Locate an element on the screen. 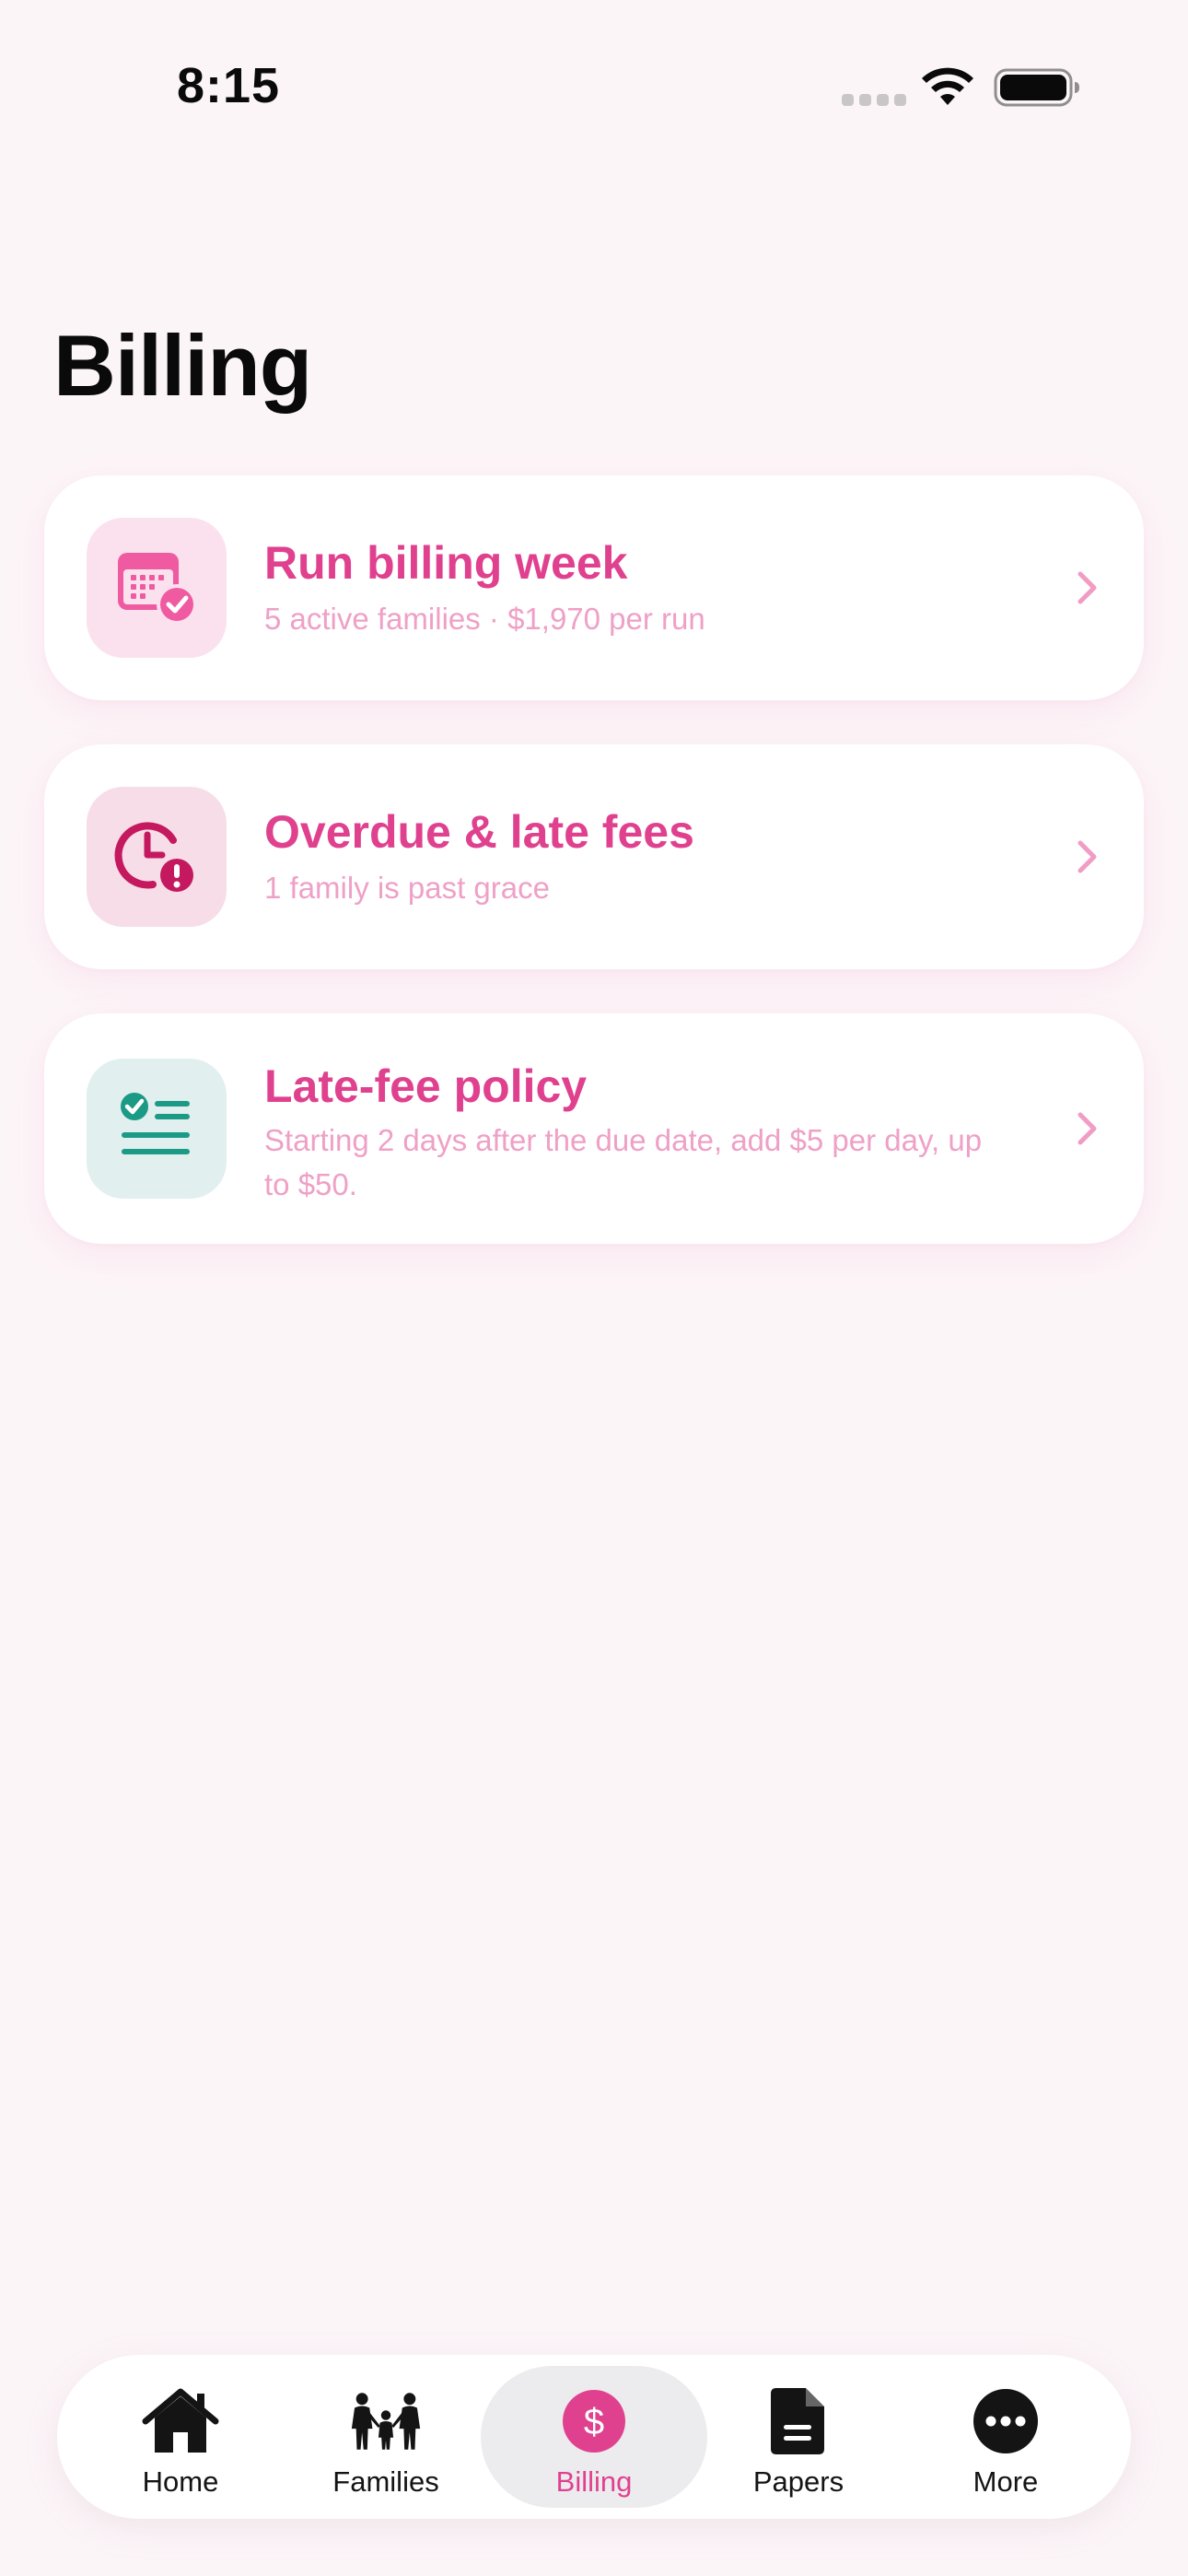  tab-more: More is located at coordinates (1006, 2437).